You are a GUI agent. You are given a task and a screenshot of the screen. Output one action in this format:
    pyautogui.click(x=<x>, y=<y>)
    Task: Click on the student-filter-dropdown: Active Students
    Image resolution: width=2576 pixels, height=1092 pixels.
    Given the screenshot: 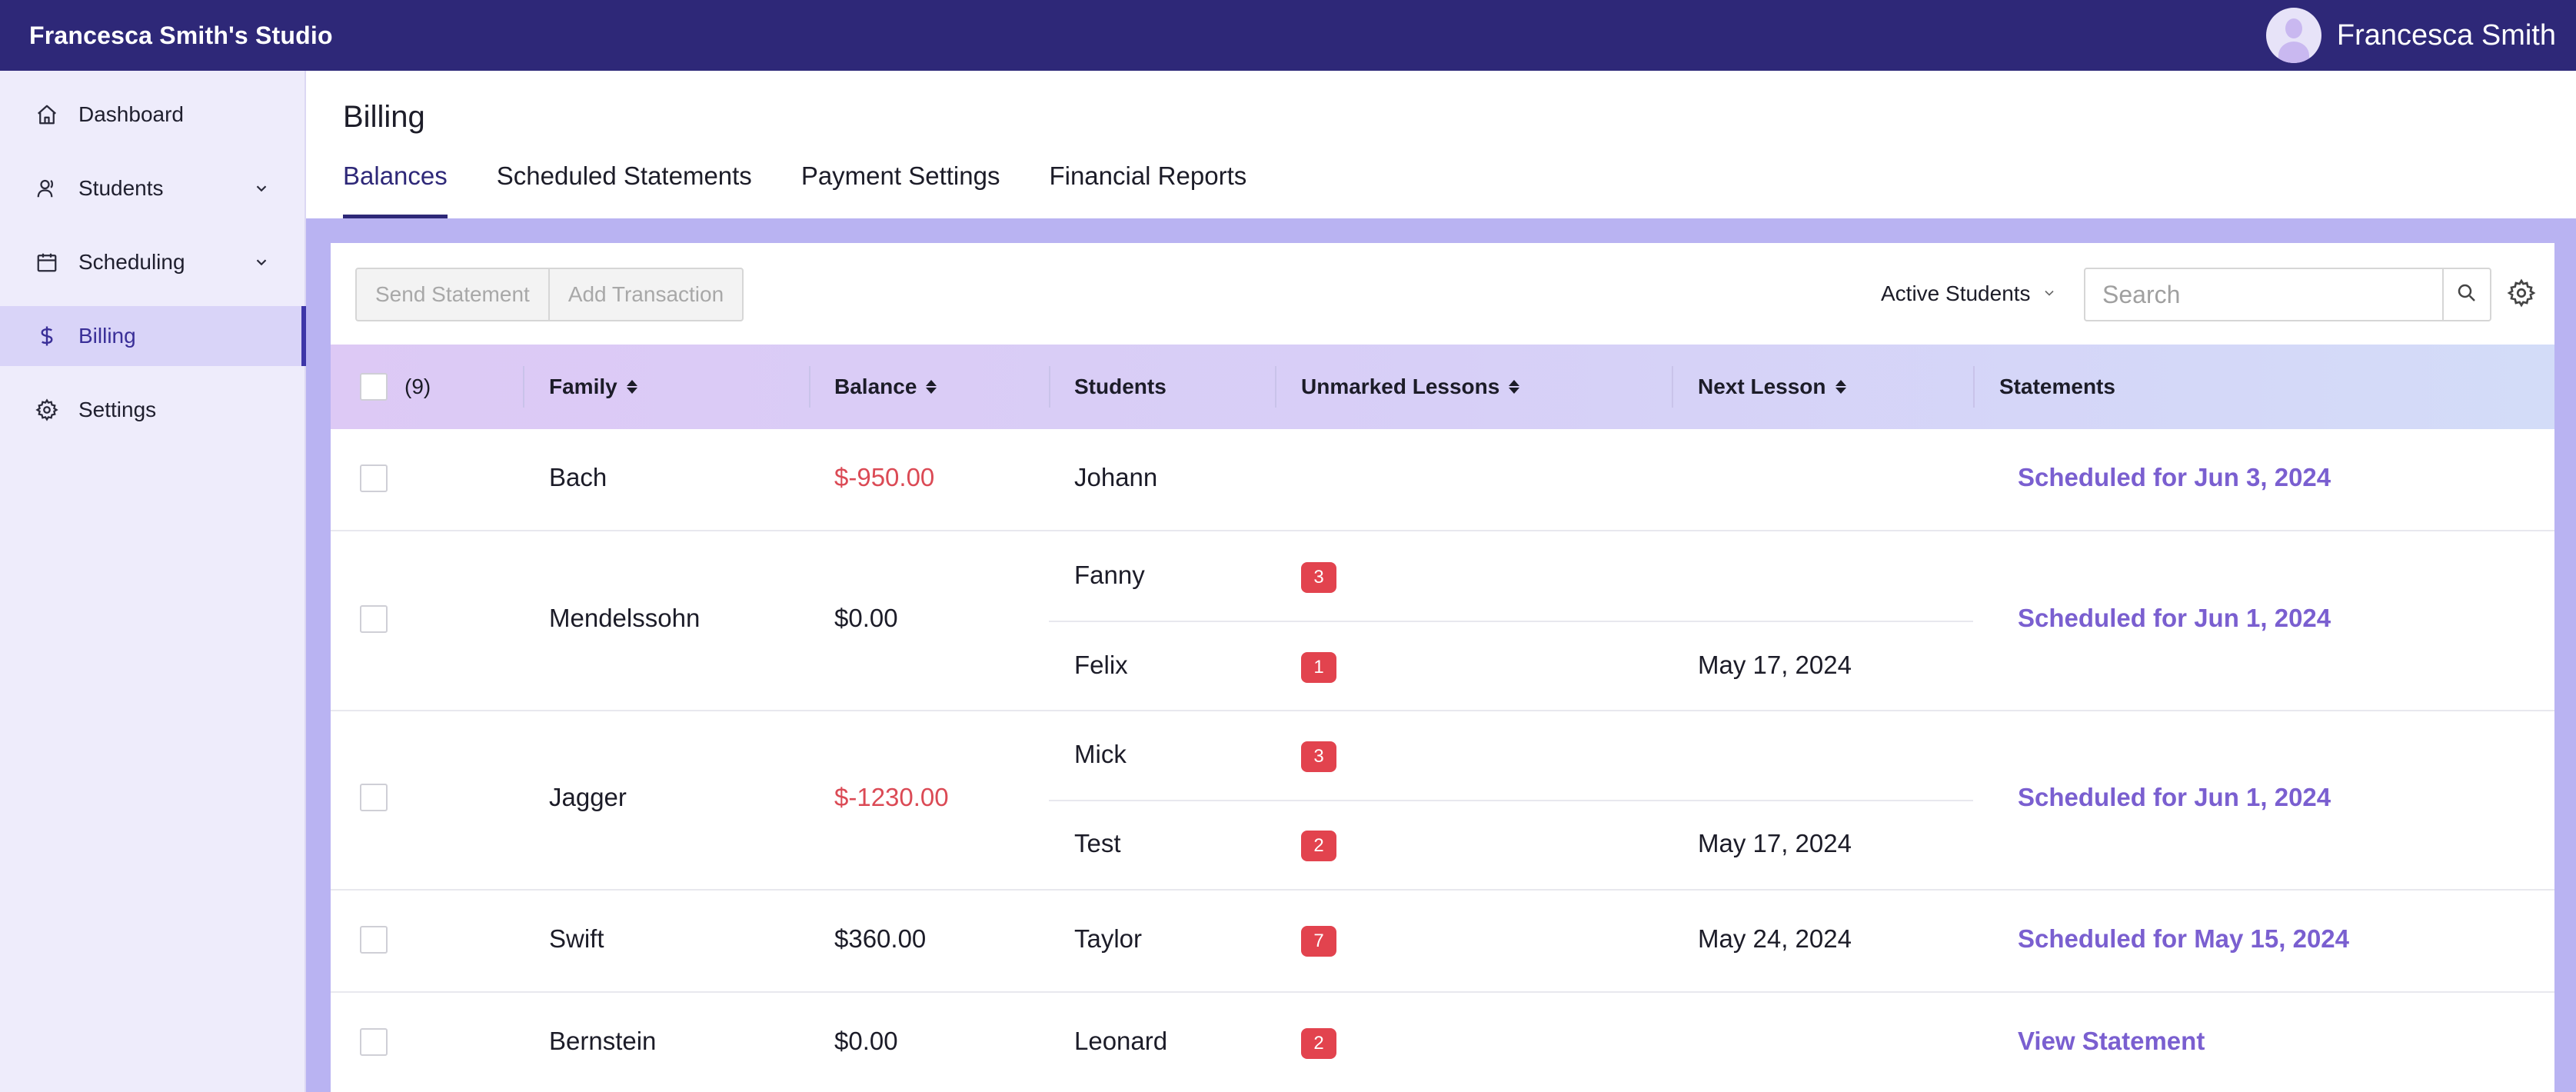 What is the action you would take?
    pyautogui.click(x=1969, y=294)
    